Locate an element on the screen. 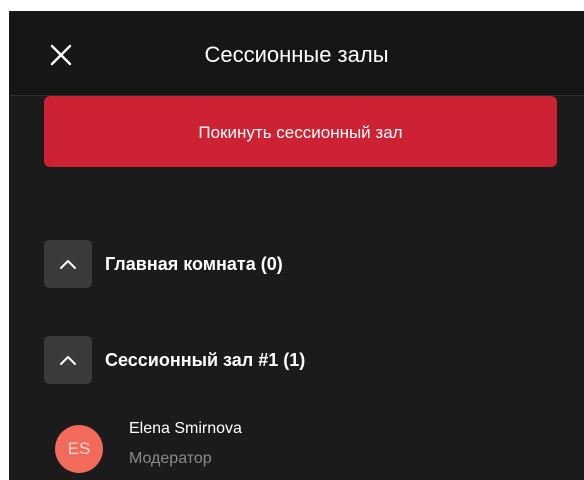  room-breakout-1-title: Сессионный зал #1 (1) is located at coordinates (205, 359).